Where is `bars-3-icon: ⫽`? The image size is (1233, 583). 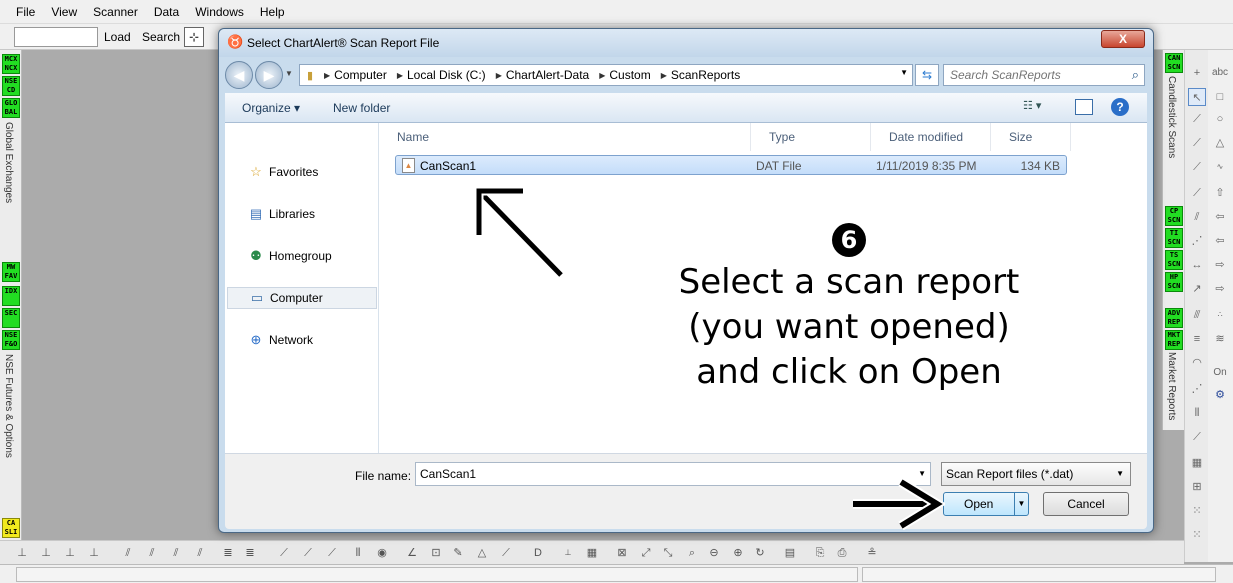
bars-3-icon: ⫽ is located at coordinates (176, 553).